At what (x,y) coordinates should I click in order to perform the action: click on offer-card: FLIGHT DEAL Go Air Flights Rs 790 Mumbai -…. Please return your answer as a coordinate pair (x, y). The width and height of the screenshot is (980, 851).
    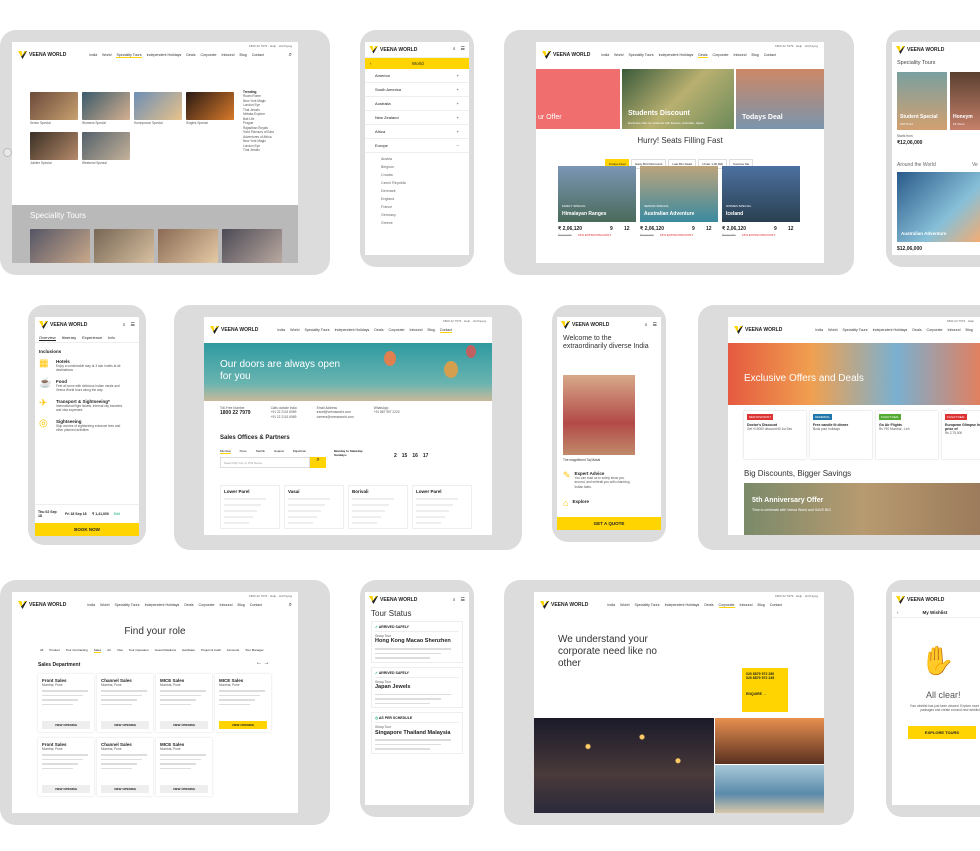
    Looking at the image, I should click on (907, 435).